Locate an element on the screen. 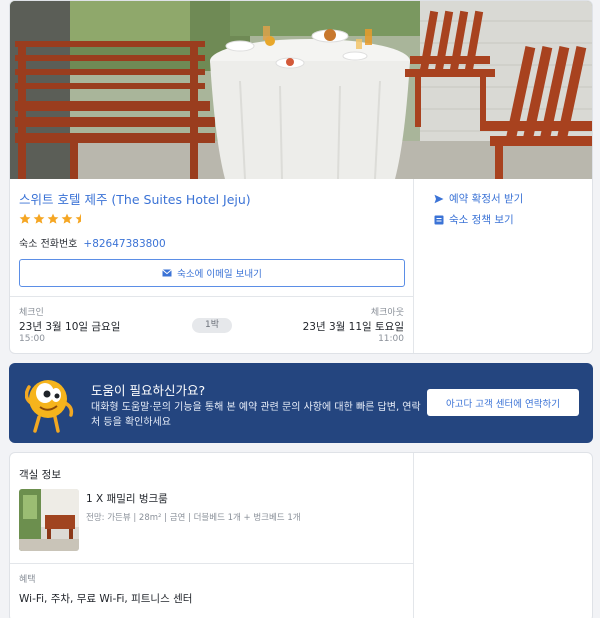 The image size is (600, 618). email-hotel-button: 숙소에 이메일 보내기 is located at coordinates (212, 273).